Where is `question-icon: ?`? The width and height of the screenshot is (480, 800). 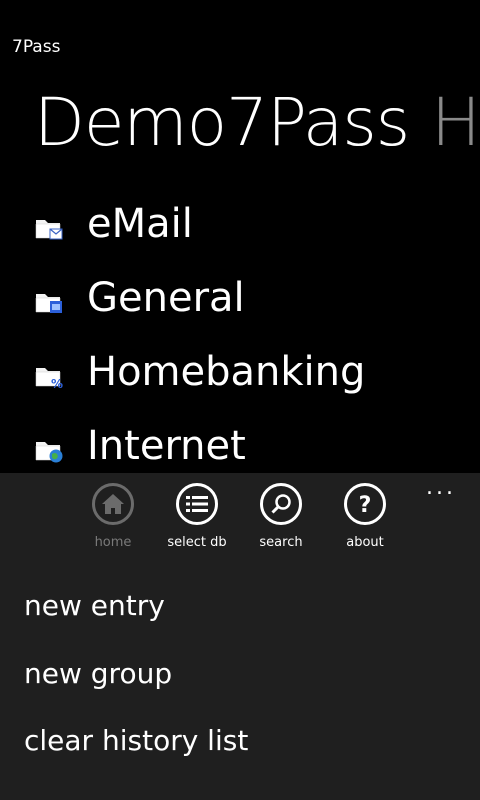 question-icon: ? is located at coordinates (365, 504).